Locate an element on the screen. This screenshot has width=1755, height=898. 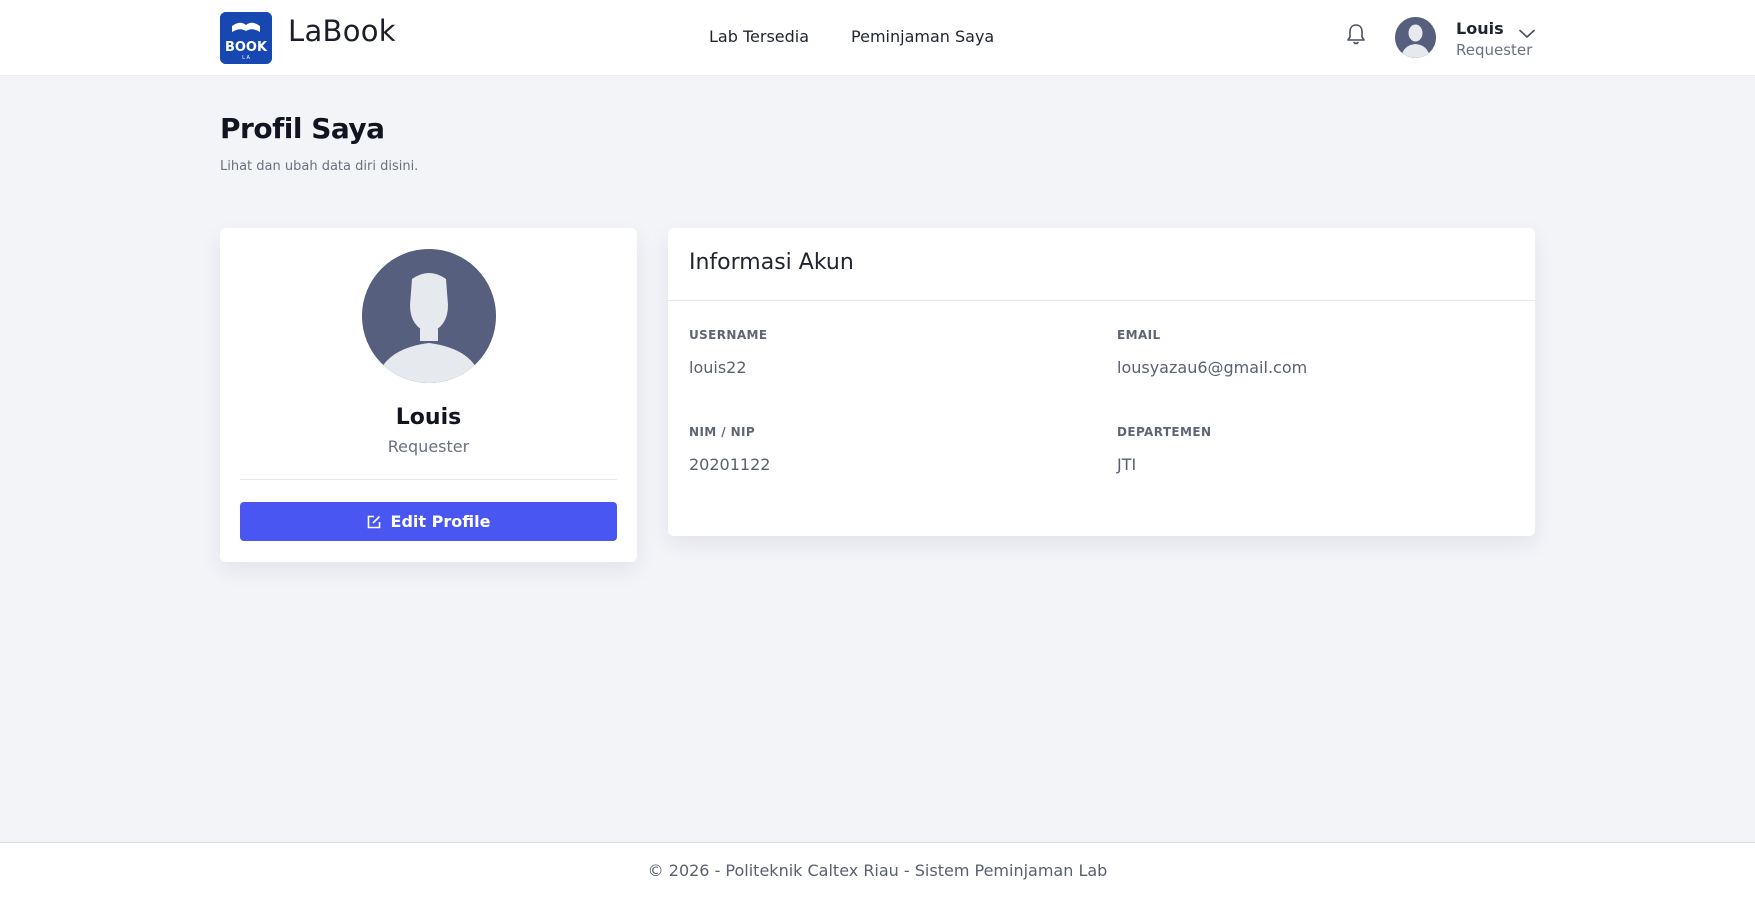
field-value: 20201122 is located at coordinates (730, 464).